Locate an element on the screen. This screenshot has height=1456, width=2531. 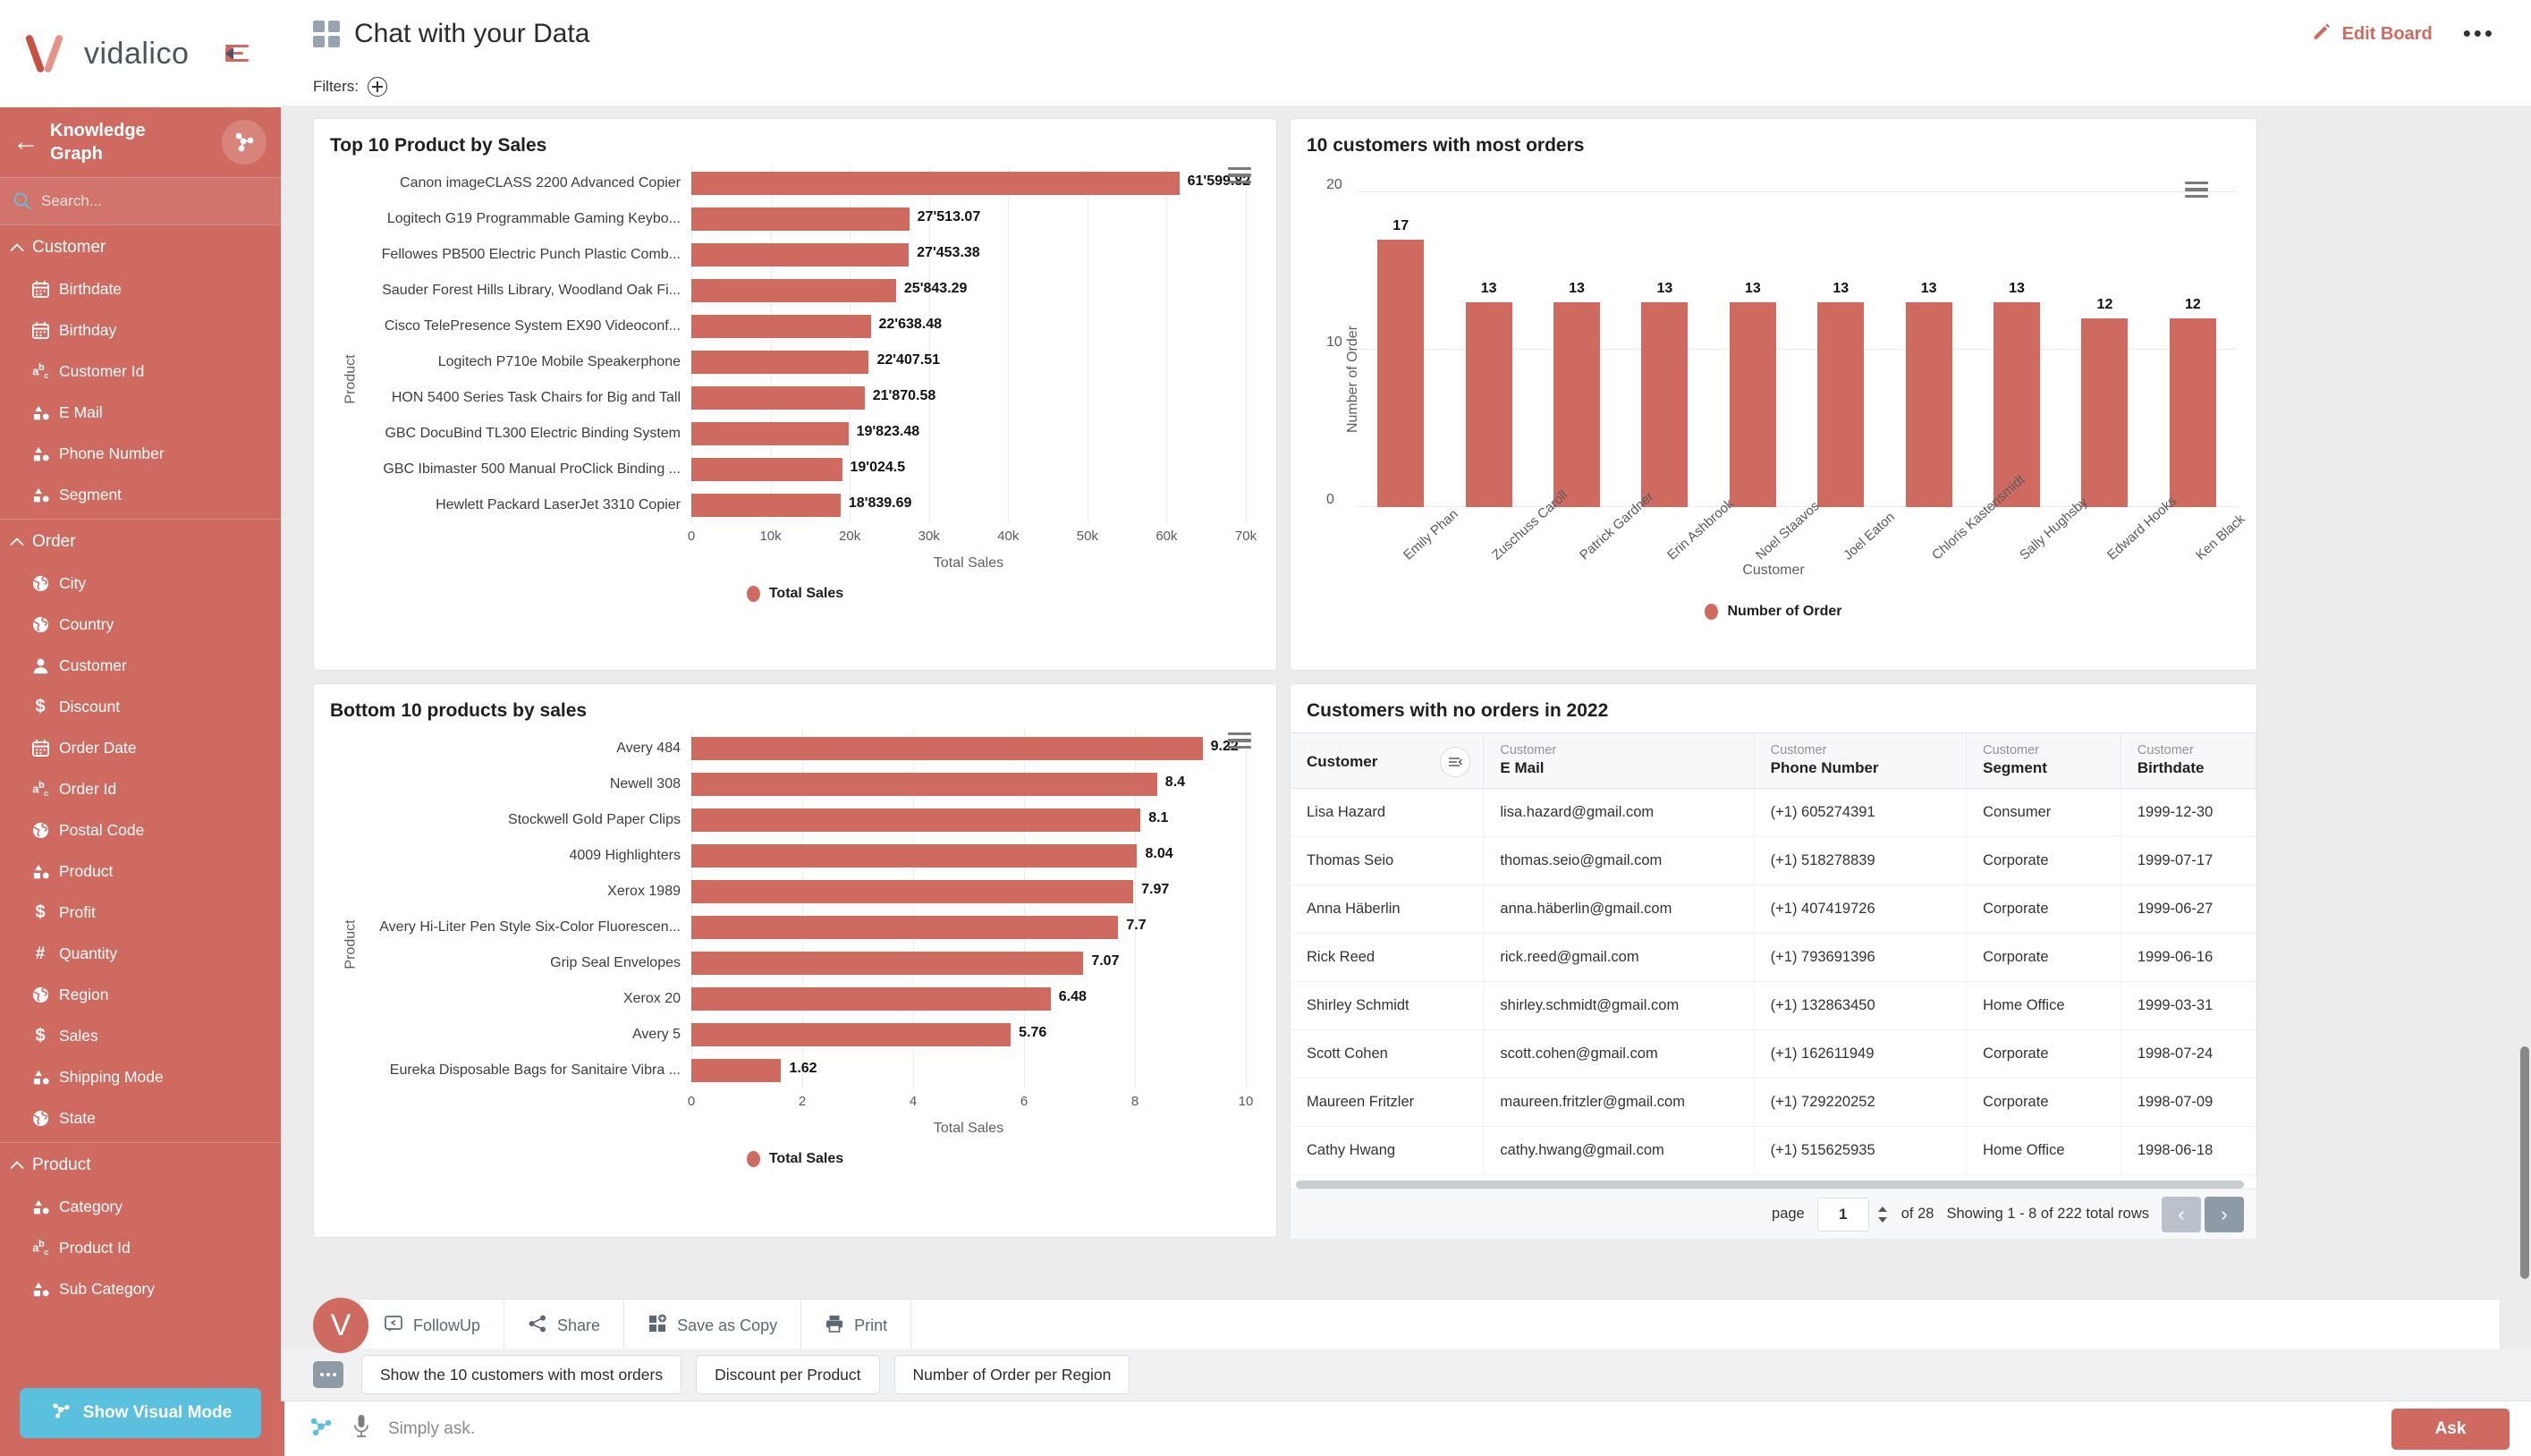
sidebar-item-birthdate: Birthdate is located at coordinates (141, 288).